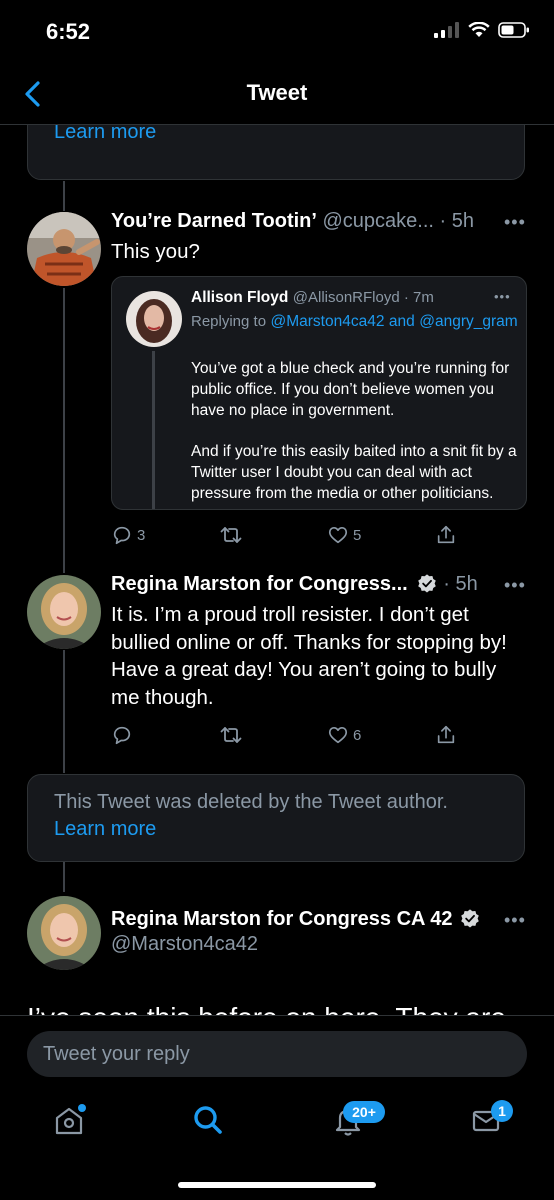 Image resolution: width=554 pixels, height=1200 pixels. I want to click on reply-button: 3, so click(128, 535).